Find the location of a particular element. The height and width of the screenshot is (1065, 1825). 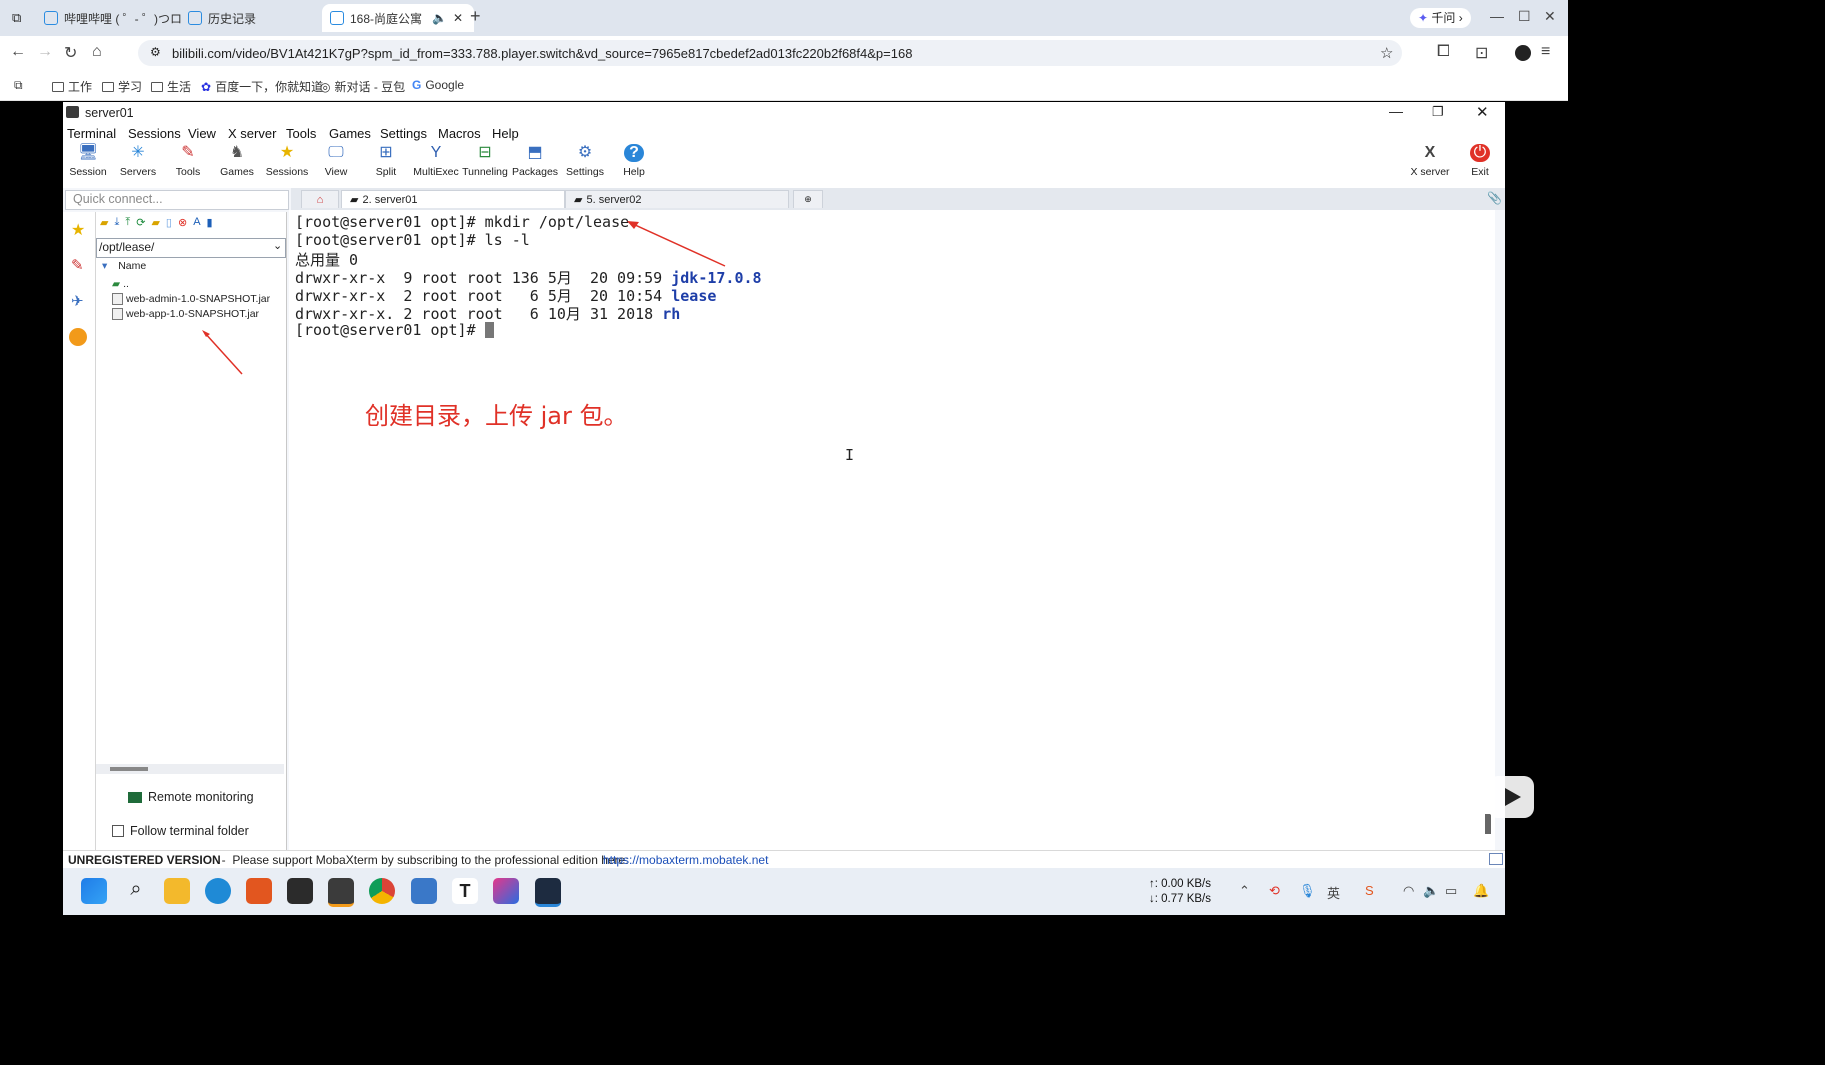

menu-sessions: Sessions is located at coordinates (154, 133).